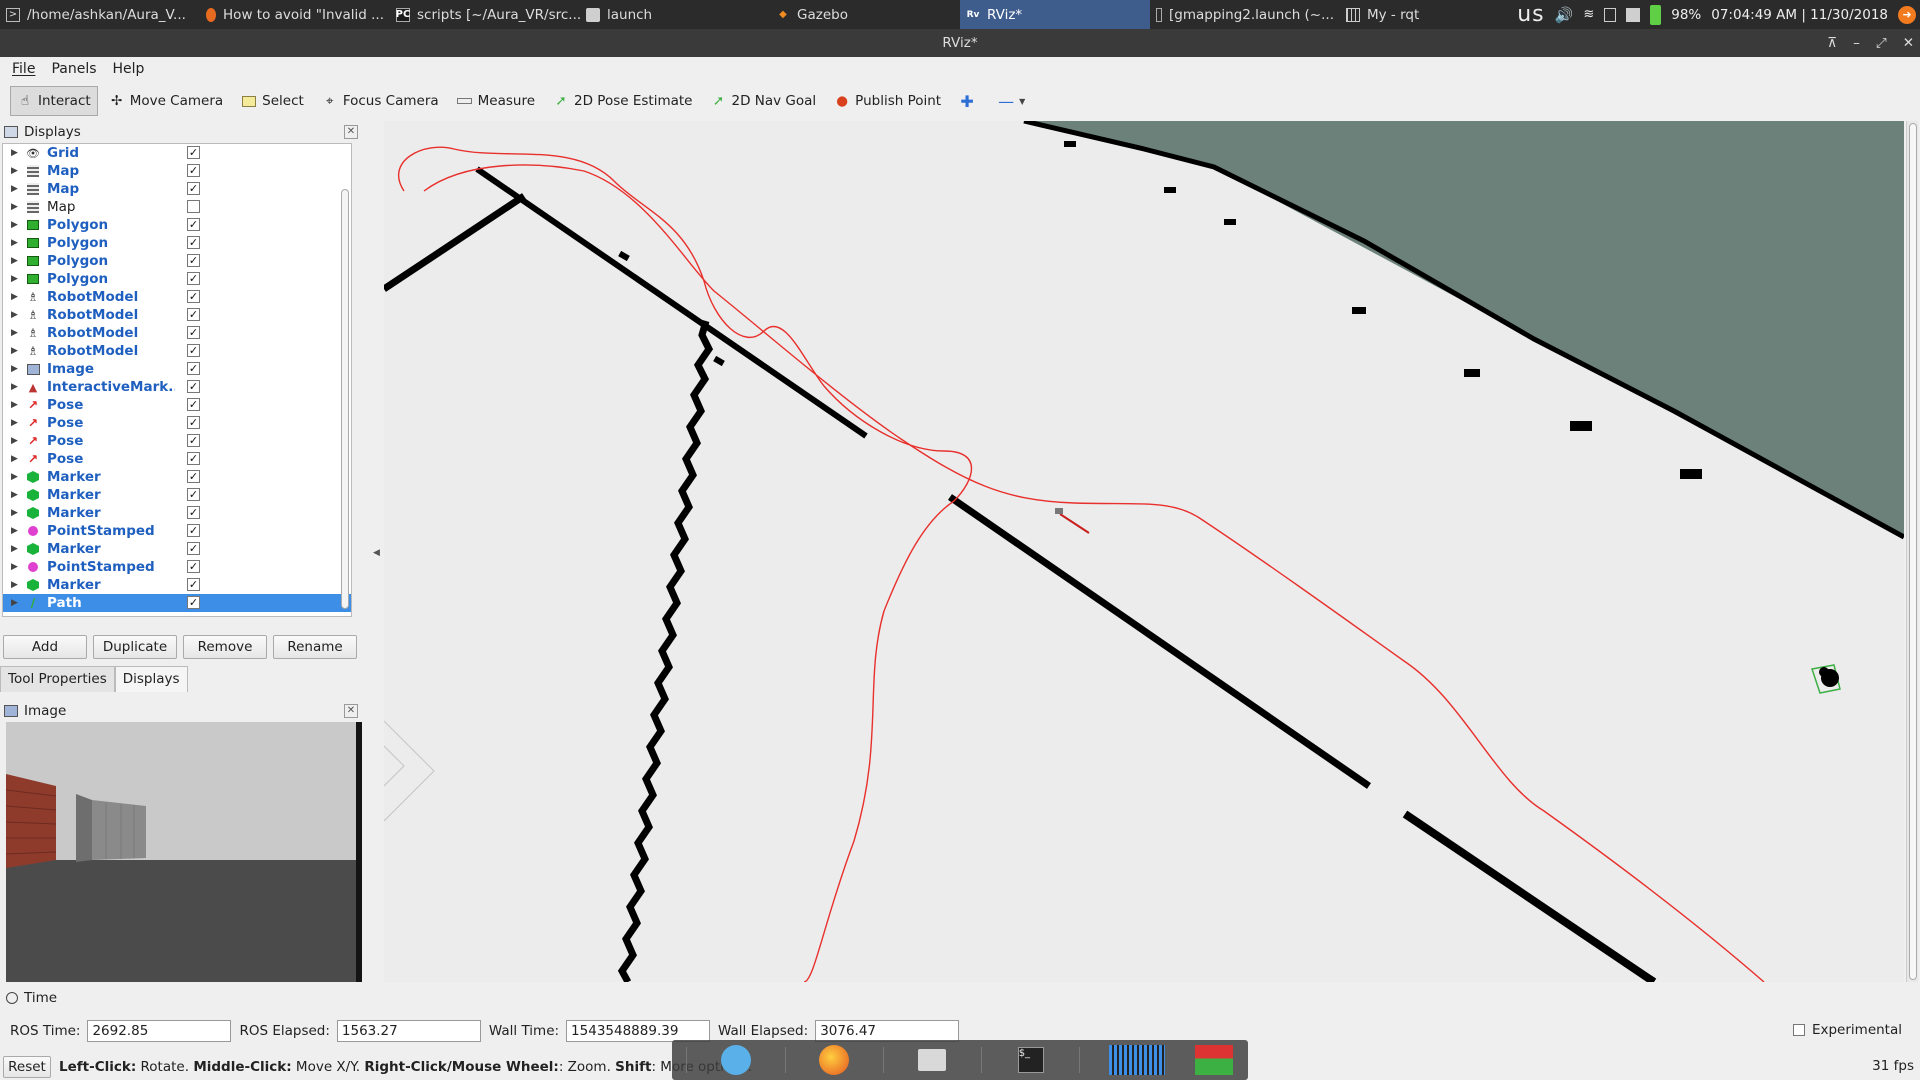 This screenshot has width=1920, height=1080. Describe the element at coordinates (193, 206) in the screenshot. I see `display-enabled-checkbox` at that location.